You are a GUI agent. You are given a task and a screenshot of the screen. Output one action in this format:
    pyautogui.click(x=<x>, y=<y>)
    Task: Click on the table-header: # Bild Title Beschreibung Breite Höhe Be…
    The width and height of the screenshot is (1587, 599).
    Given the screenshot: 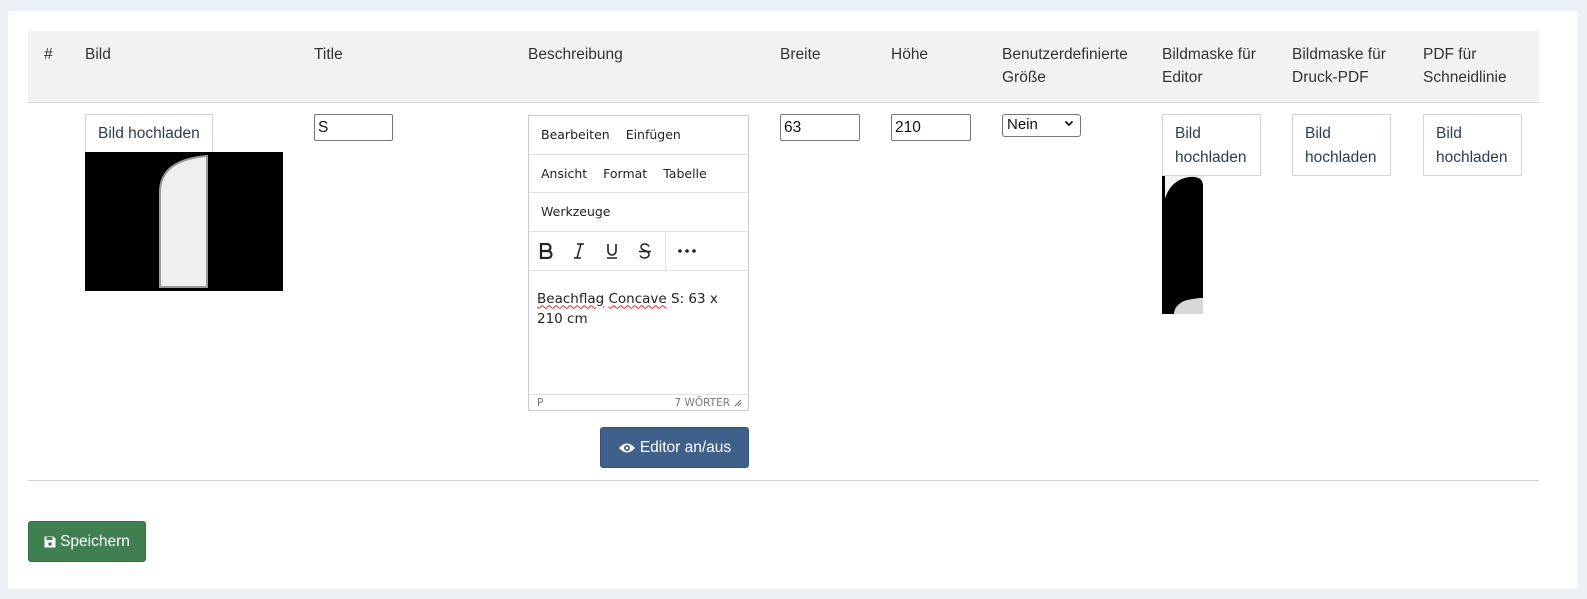 What is the action you would take?
    pyautogui.click(x=783, y=67)
    